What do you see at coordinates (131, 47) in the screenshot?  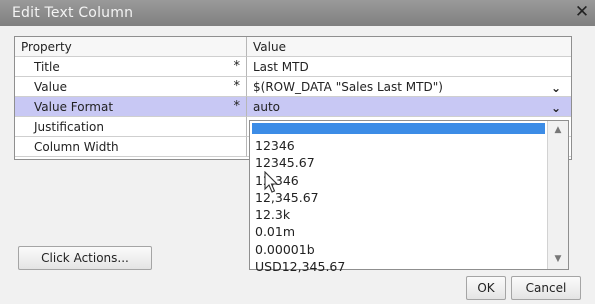 I see `property-column-header: Property` at bounding box center [131, 47].